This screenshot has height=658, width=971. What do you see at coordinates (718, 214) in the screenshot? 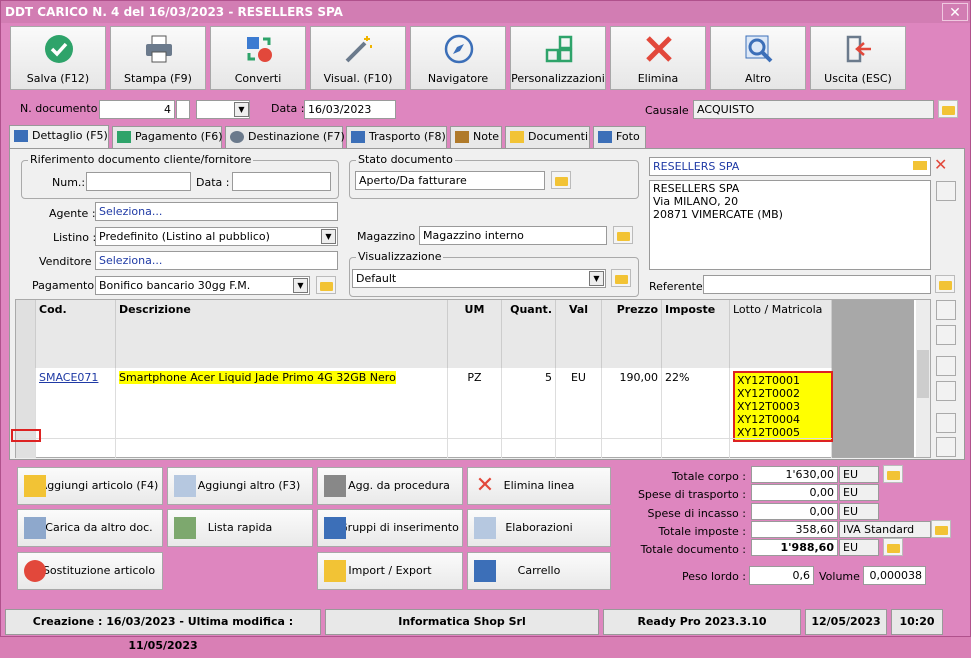
I see `address-line: 20871 VIMERCATE (MB)` at bounding box center [718, 214].